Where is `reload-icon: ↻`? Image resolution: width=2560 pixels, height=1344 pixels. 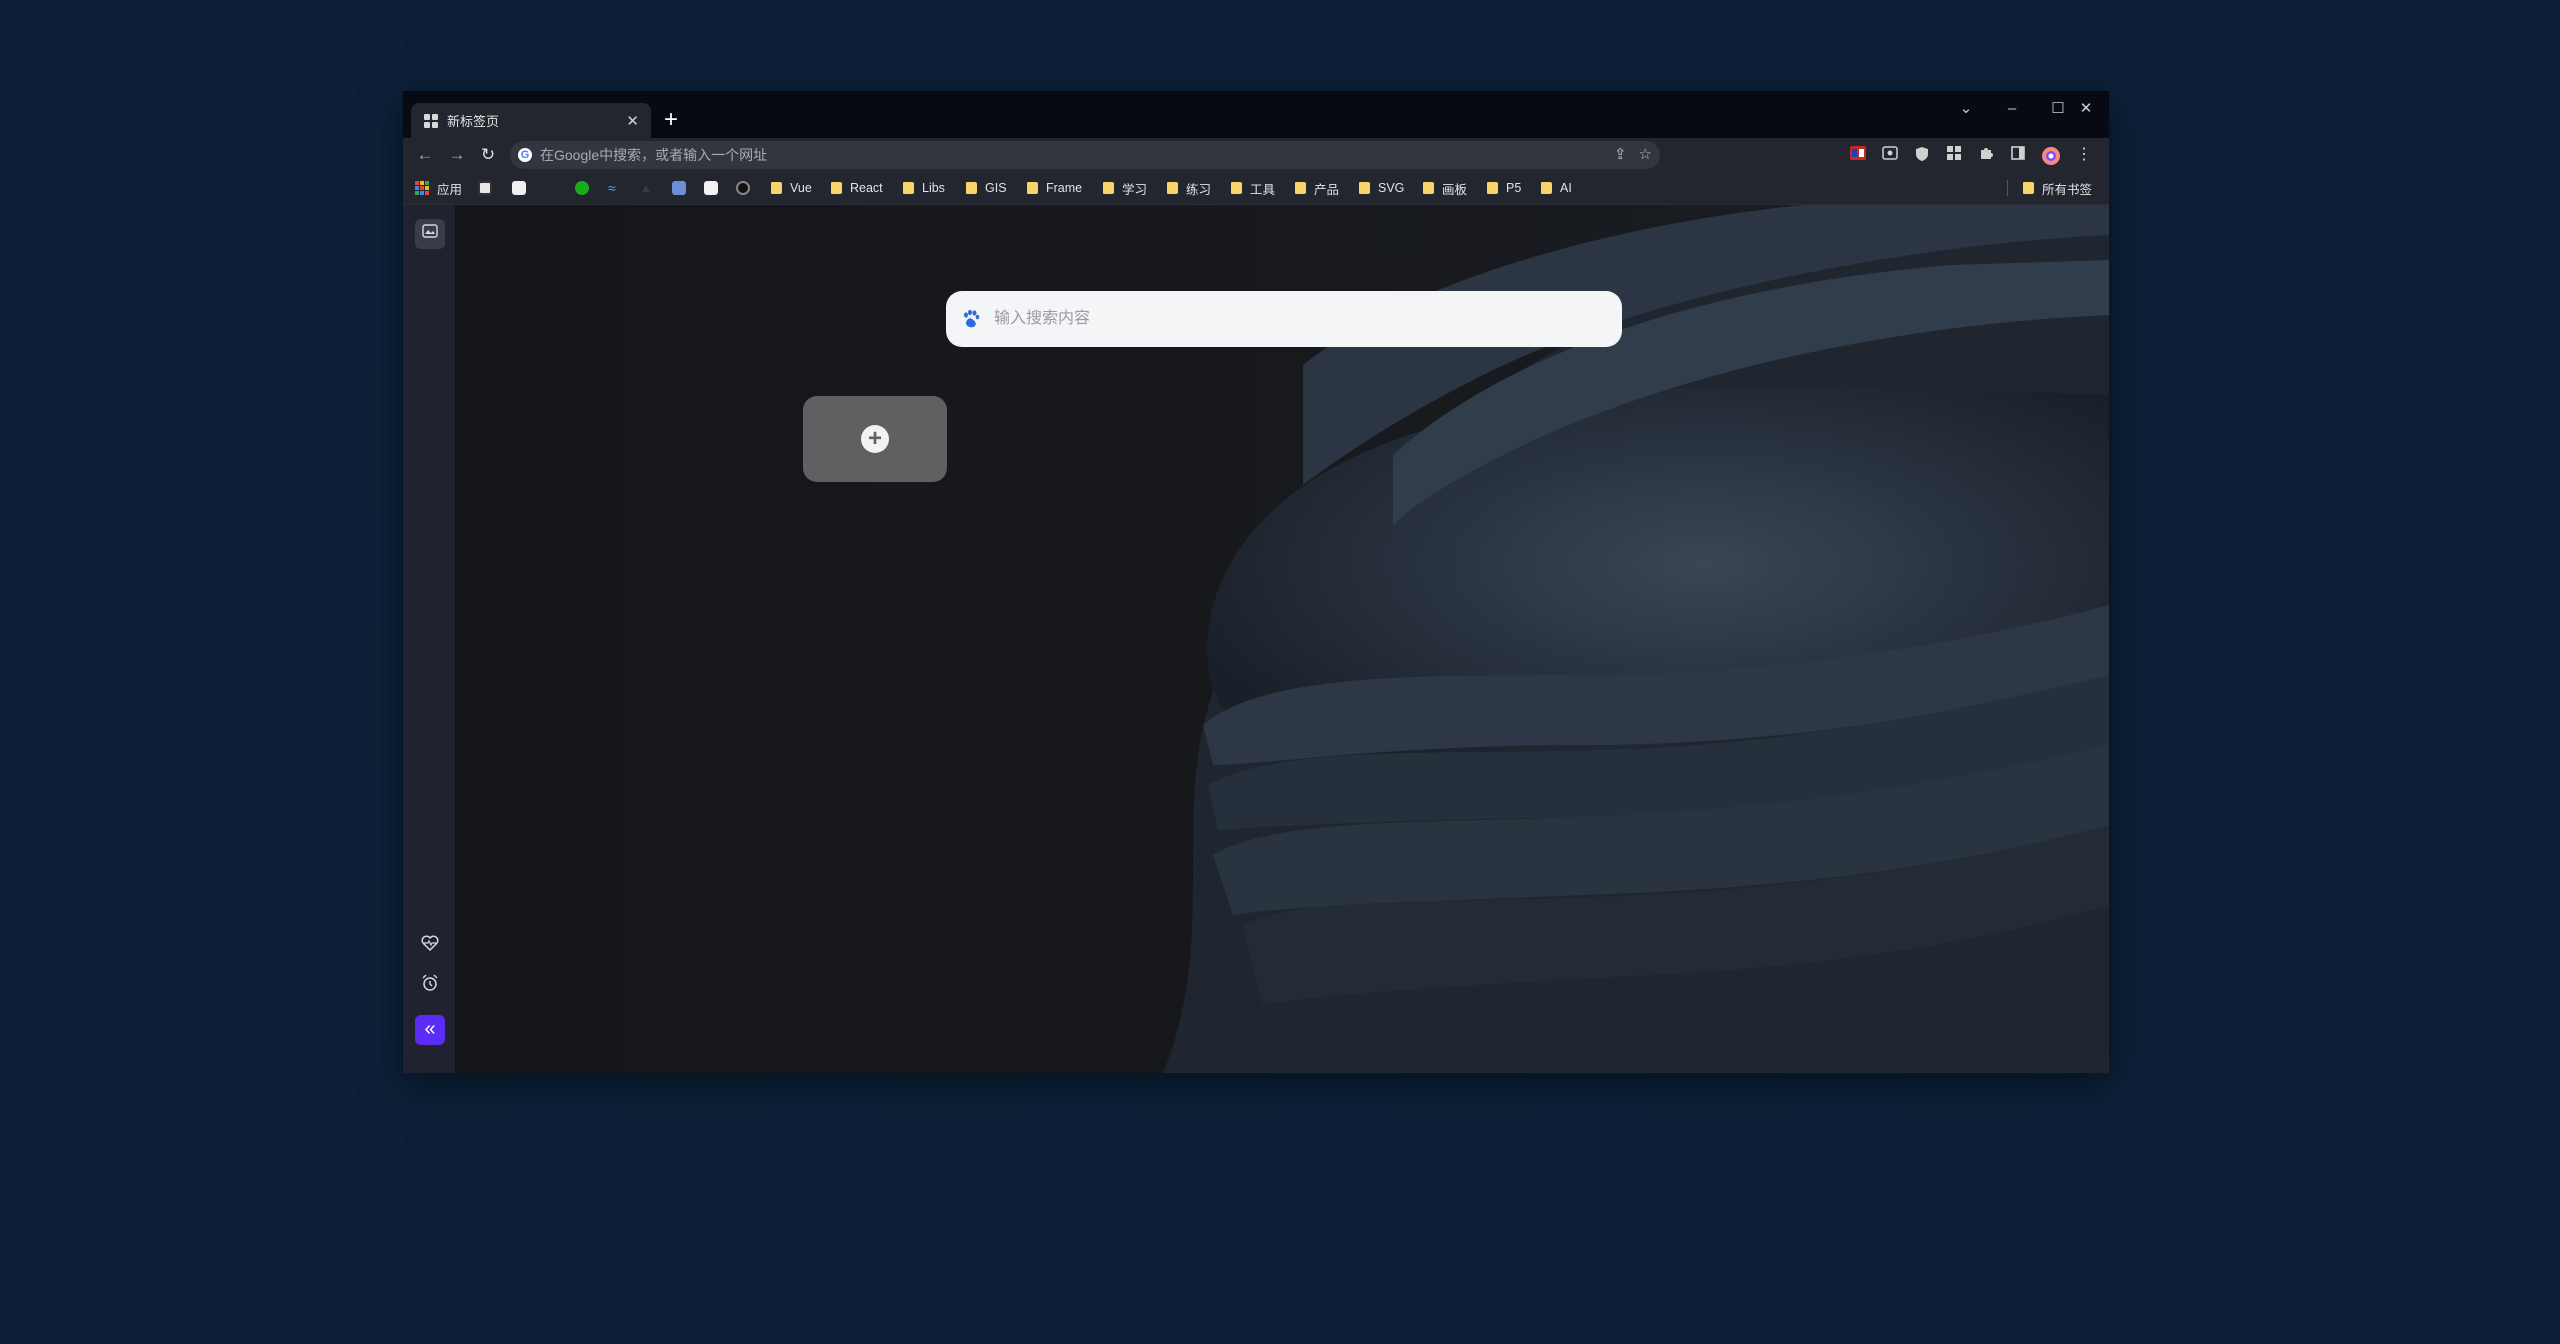
reload-icon: ↻ is located at coordinates (488, 154).